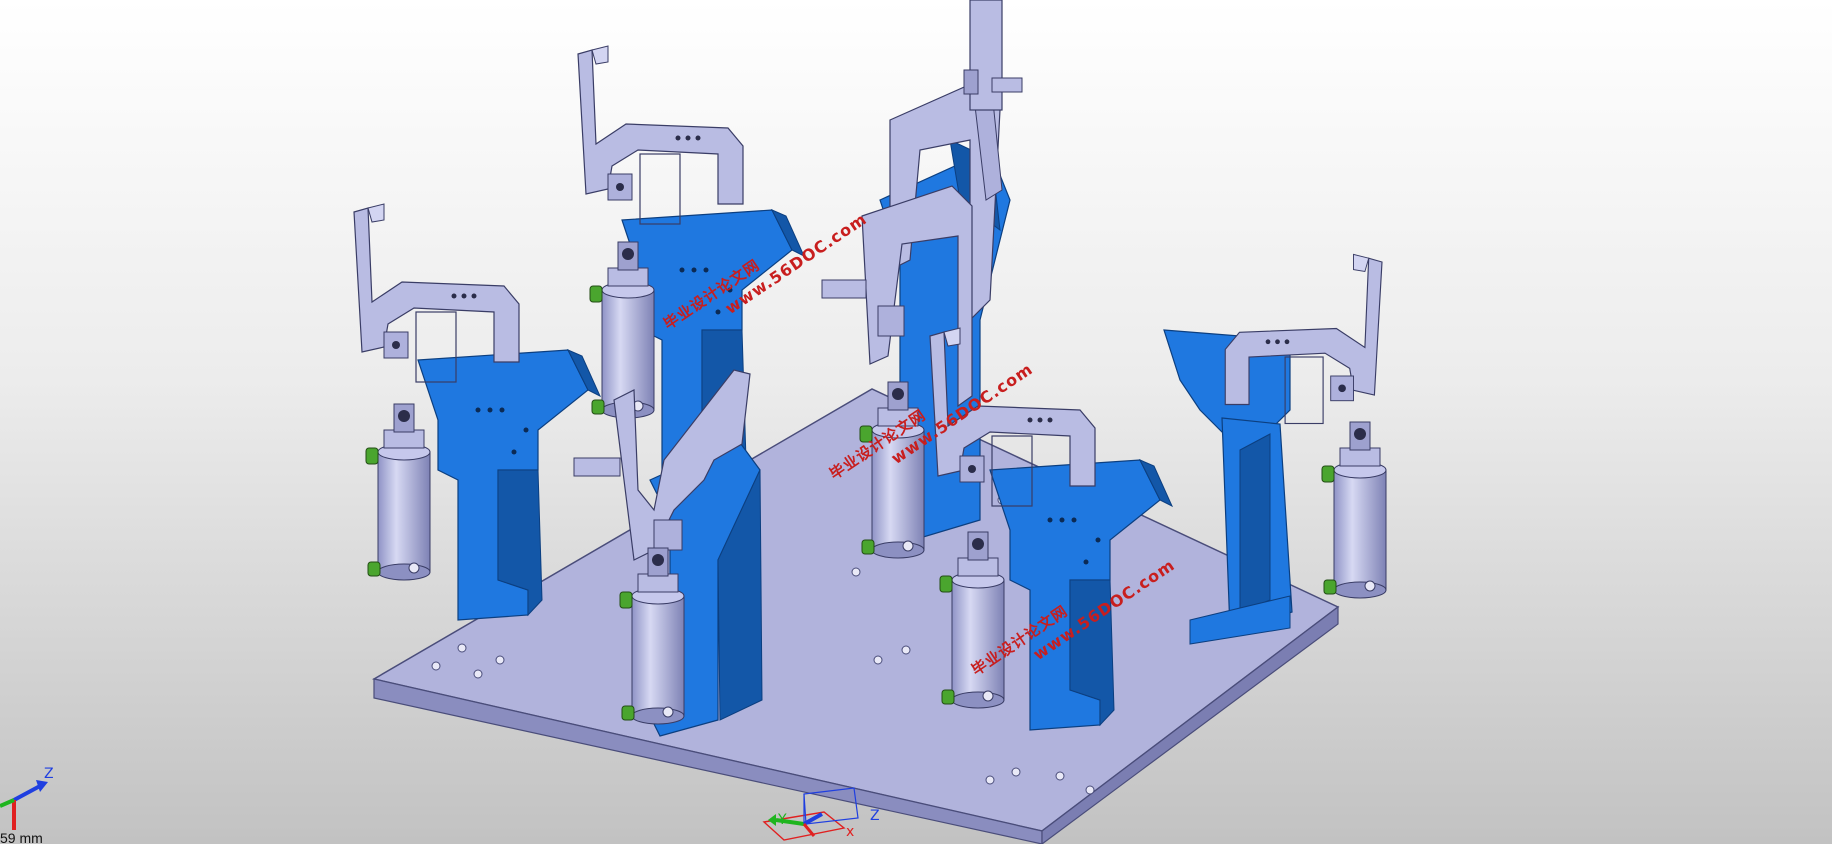 This screenshot has width=1832, height=846. What do you see at coordinates (850, 832) in the screenshot?
I see `compass-x-label: x` at bounding box center [850, 832].